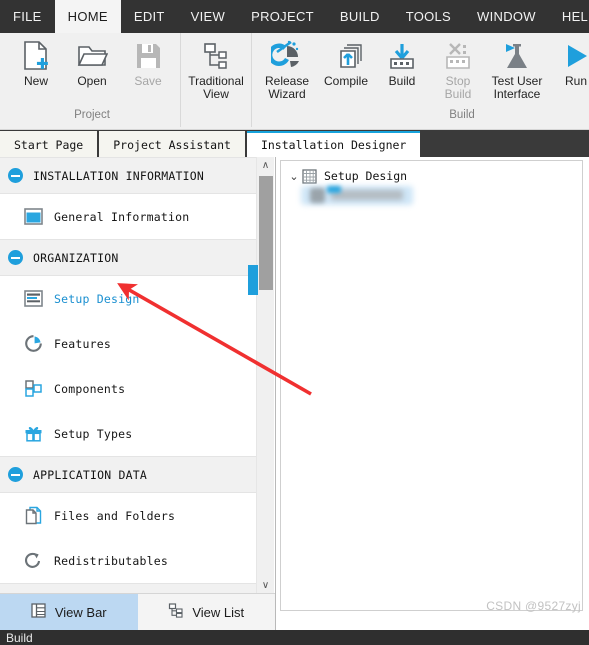  What do you see at coordinates (36, 56) in the screenshot?
I see `new-document-icon` at bounding box center [36, 56].